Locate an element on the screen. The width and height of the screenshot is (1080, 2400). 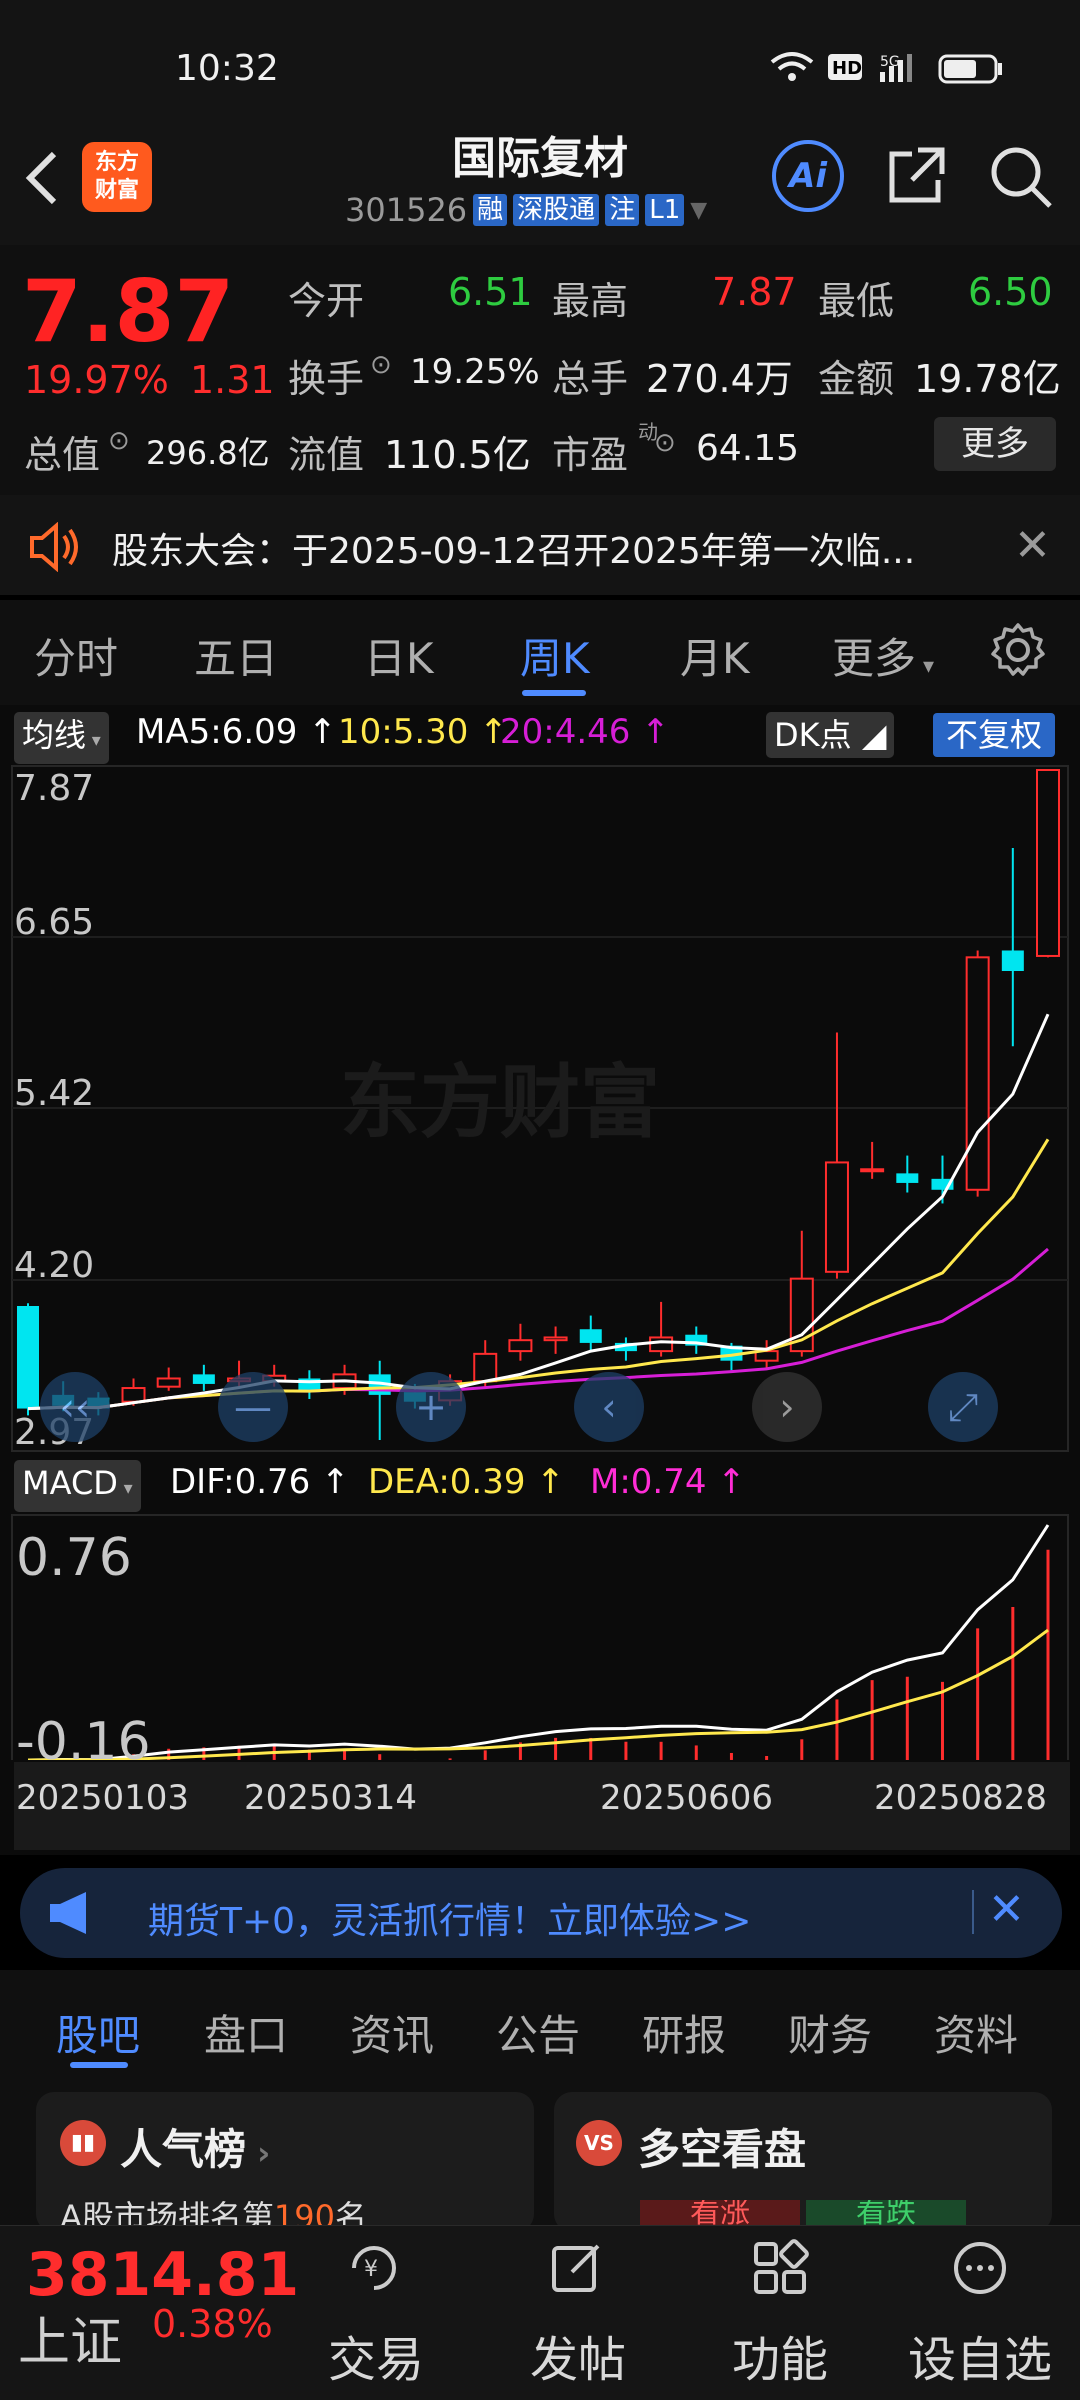
mcap-value: 296.8亿 is located at coordinates (208, 453).